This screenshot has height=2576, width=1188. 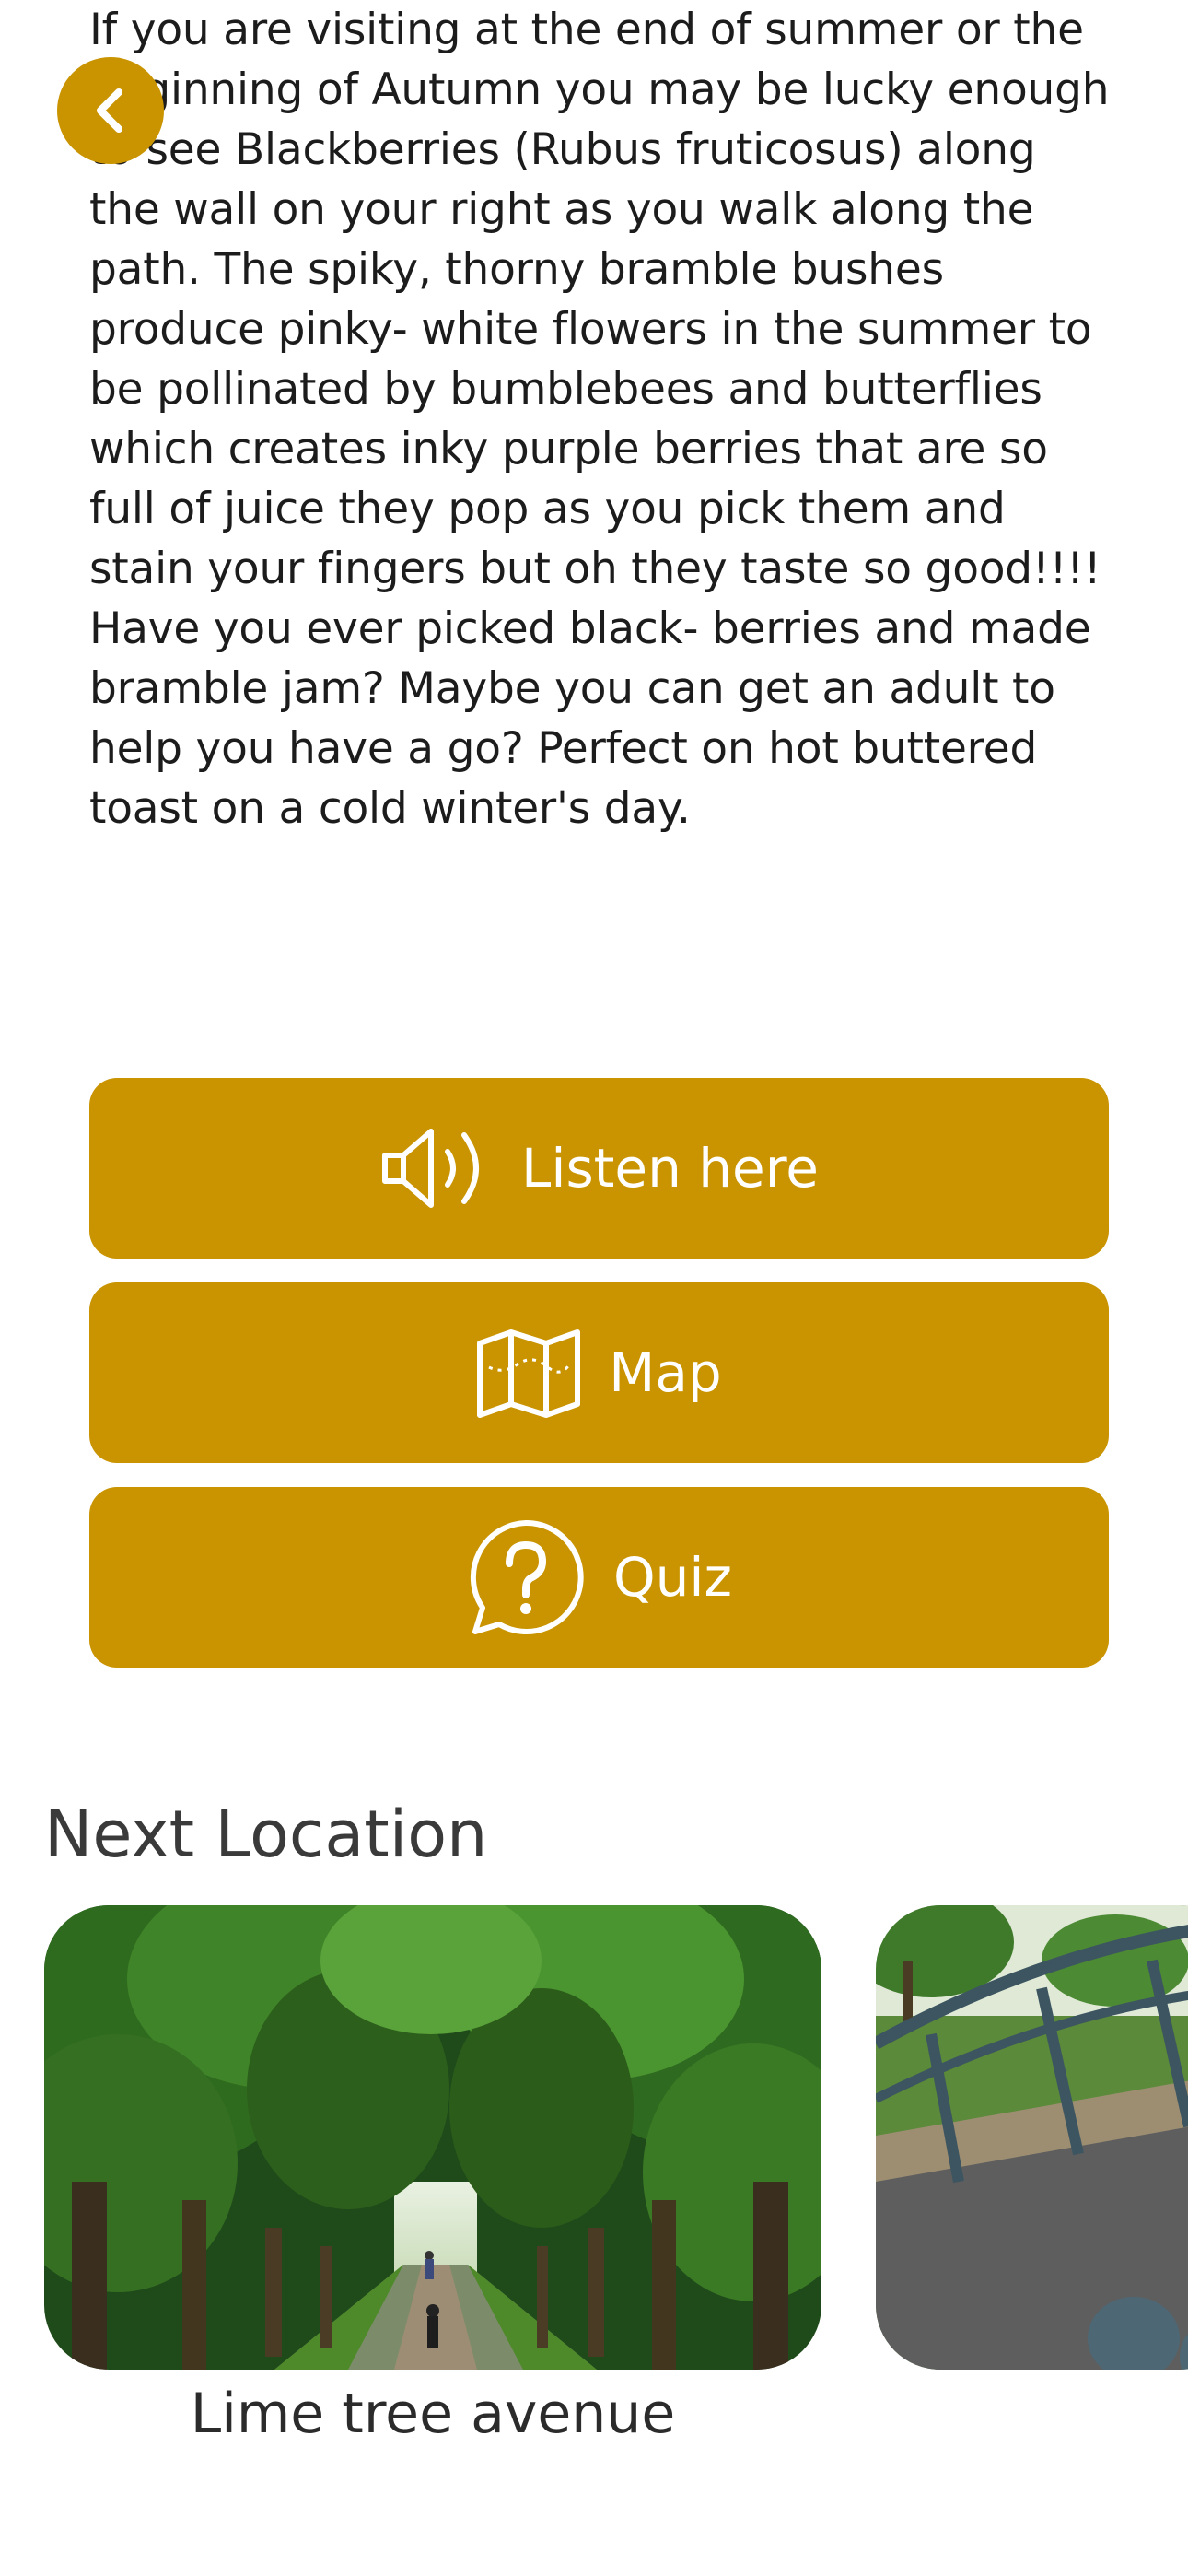 I want to click on map-icon, so click(x=528, y=1373).